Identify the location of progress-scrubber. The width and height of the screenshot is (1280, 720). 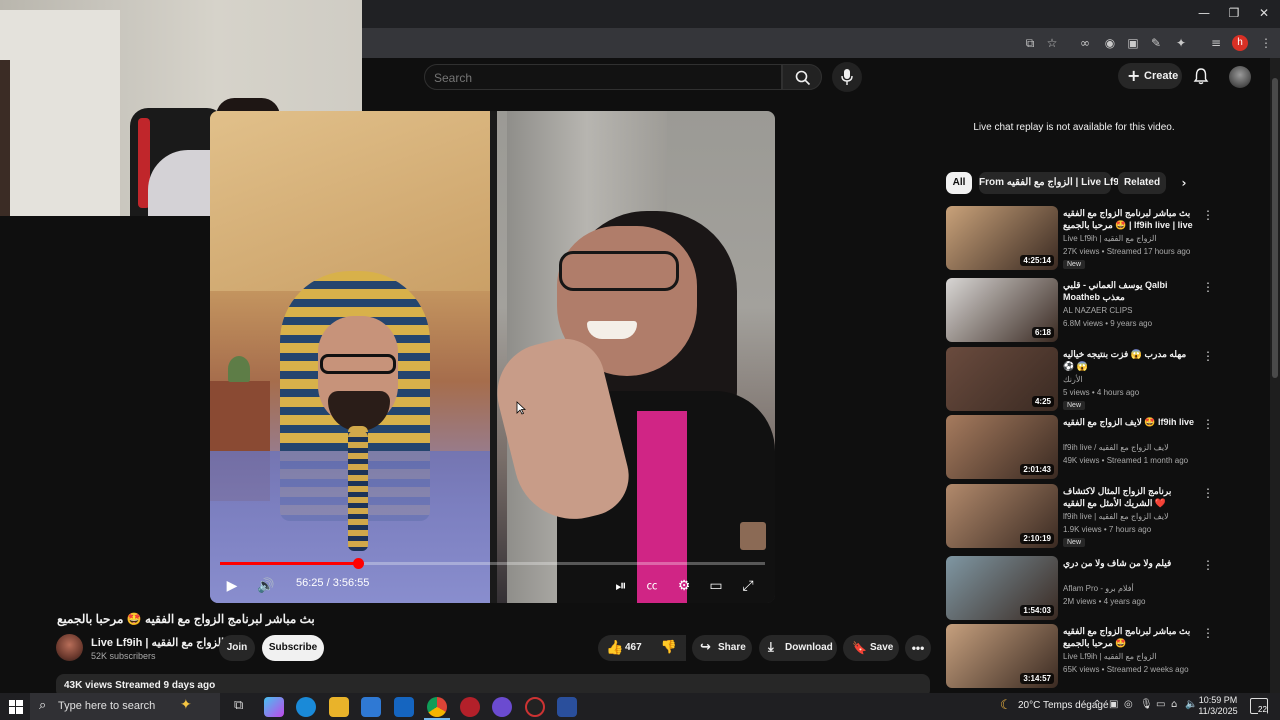
(358, 563).